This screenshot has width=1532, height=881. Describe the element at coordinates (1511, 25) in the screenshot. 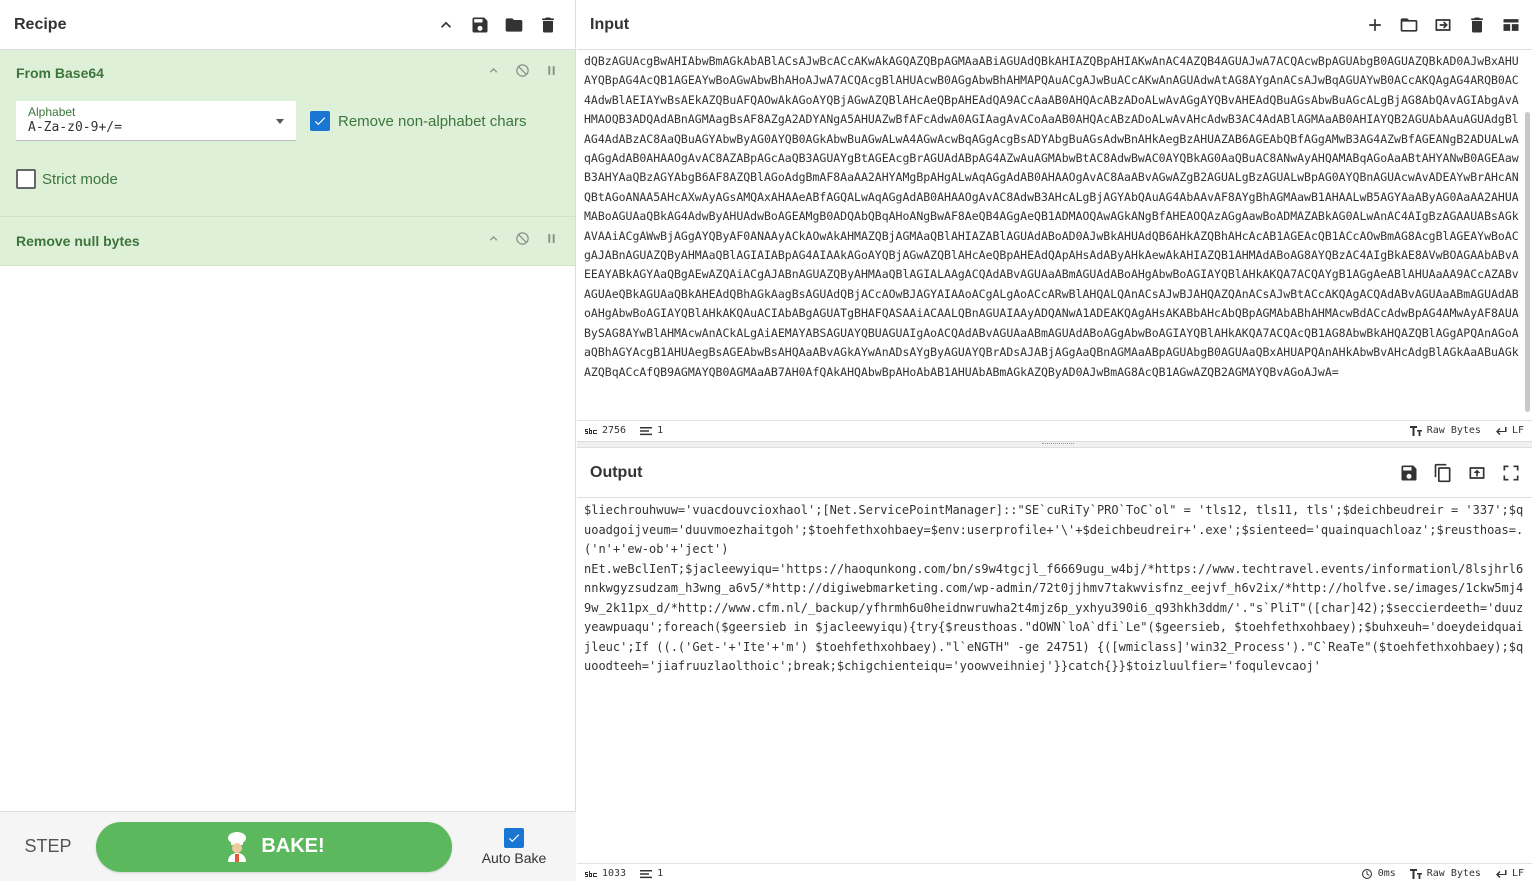

I see `layout-toggle-icon` at that location.